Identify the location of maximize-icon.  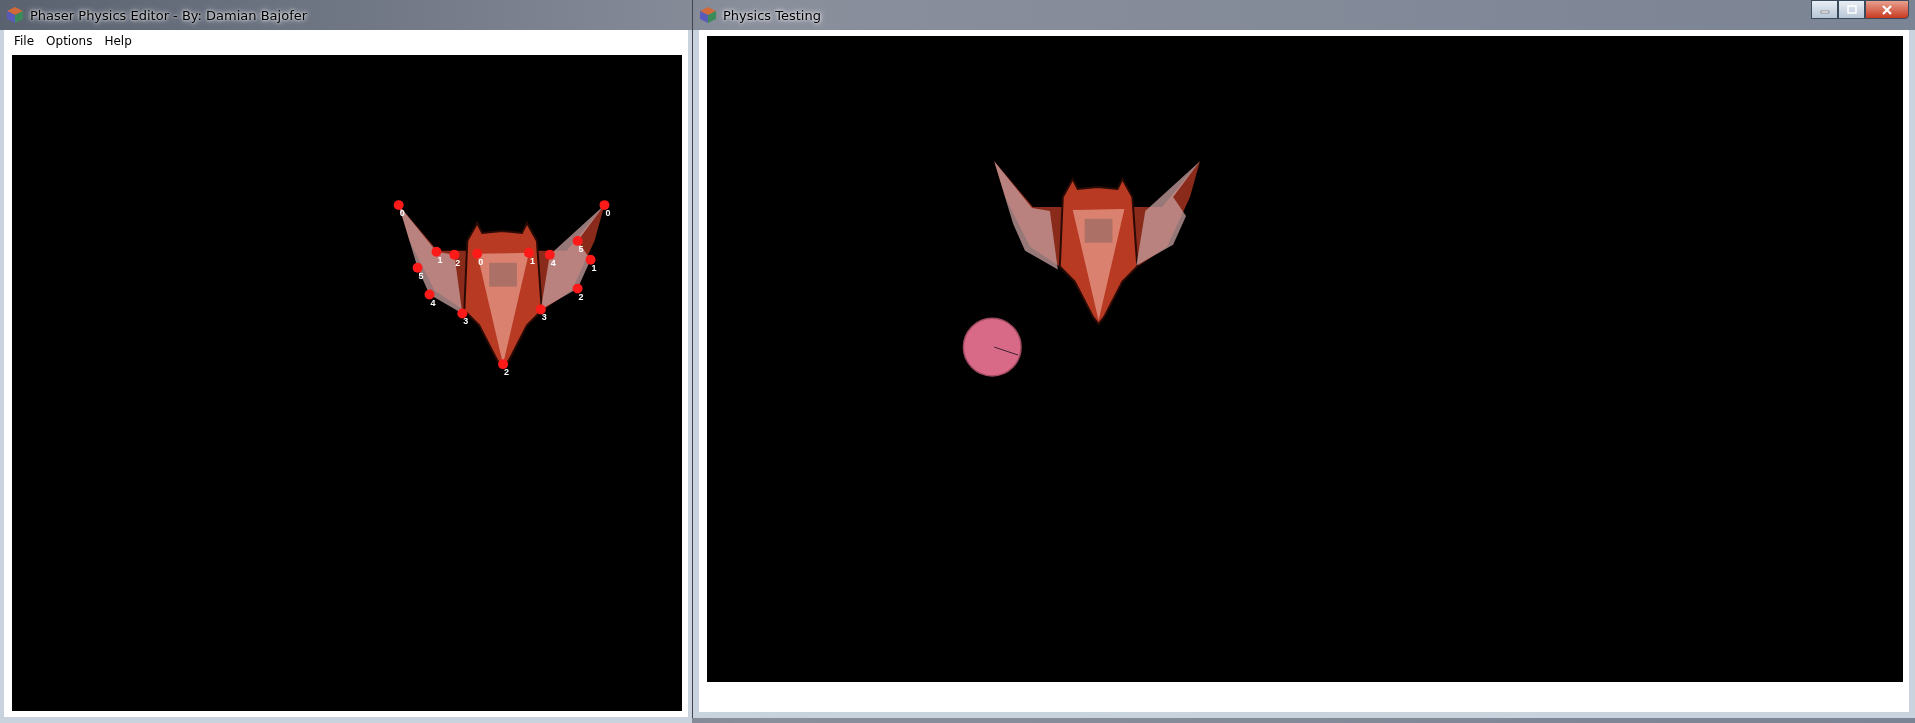
(1851, 9).